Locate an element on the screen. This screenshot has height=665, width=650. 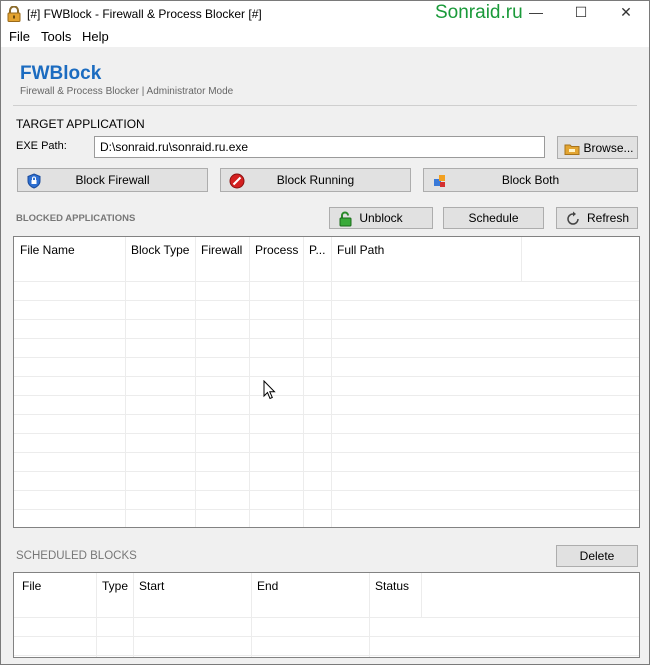
delete-button: Delete is located at coordinates (597, 556).